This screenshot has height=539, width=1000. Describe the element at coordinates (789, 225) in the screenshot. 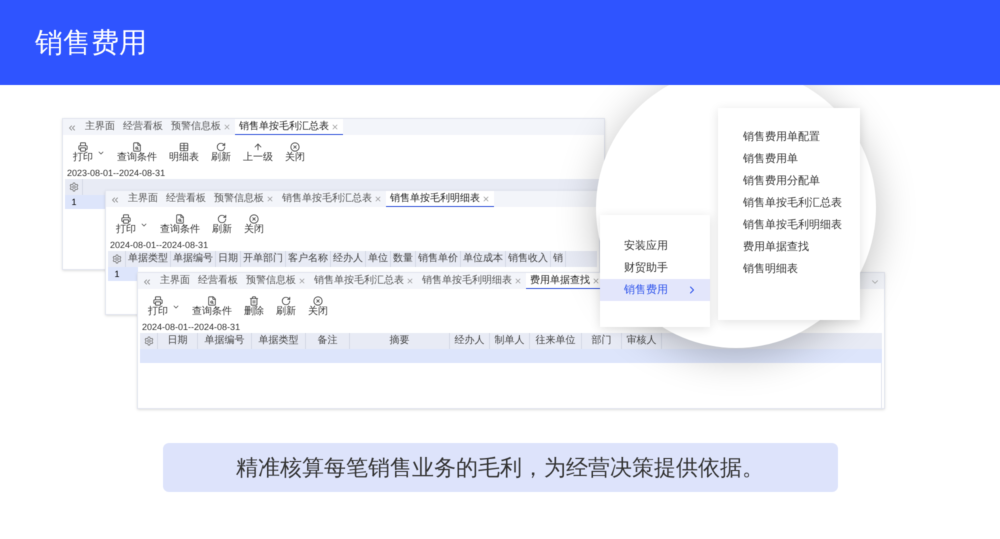

I see `submenu-item: 销售单按毛利明细表` at that location.